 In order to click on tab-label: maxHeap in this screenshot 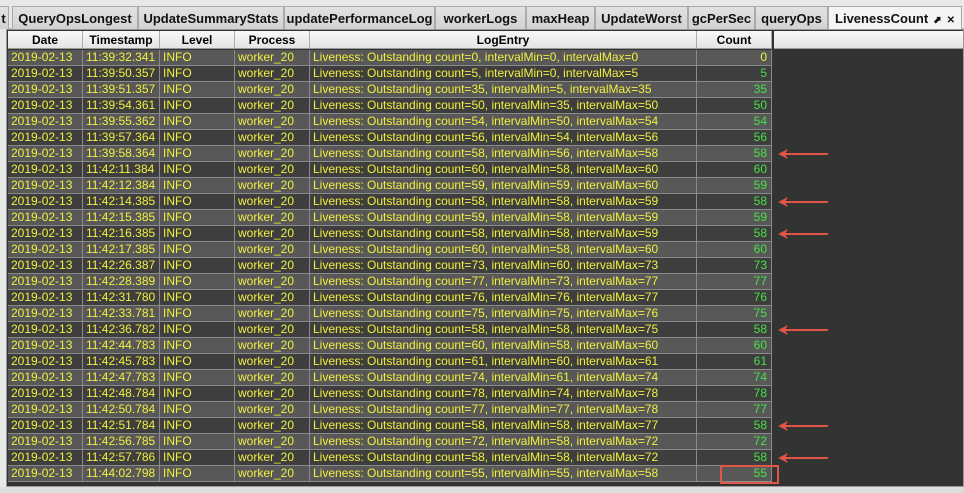, I will do `click(560, 18)`.